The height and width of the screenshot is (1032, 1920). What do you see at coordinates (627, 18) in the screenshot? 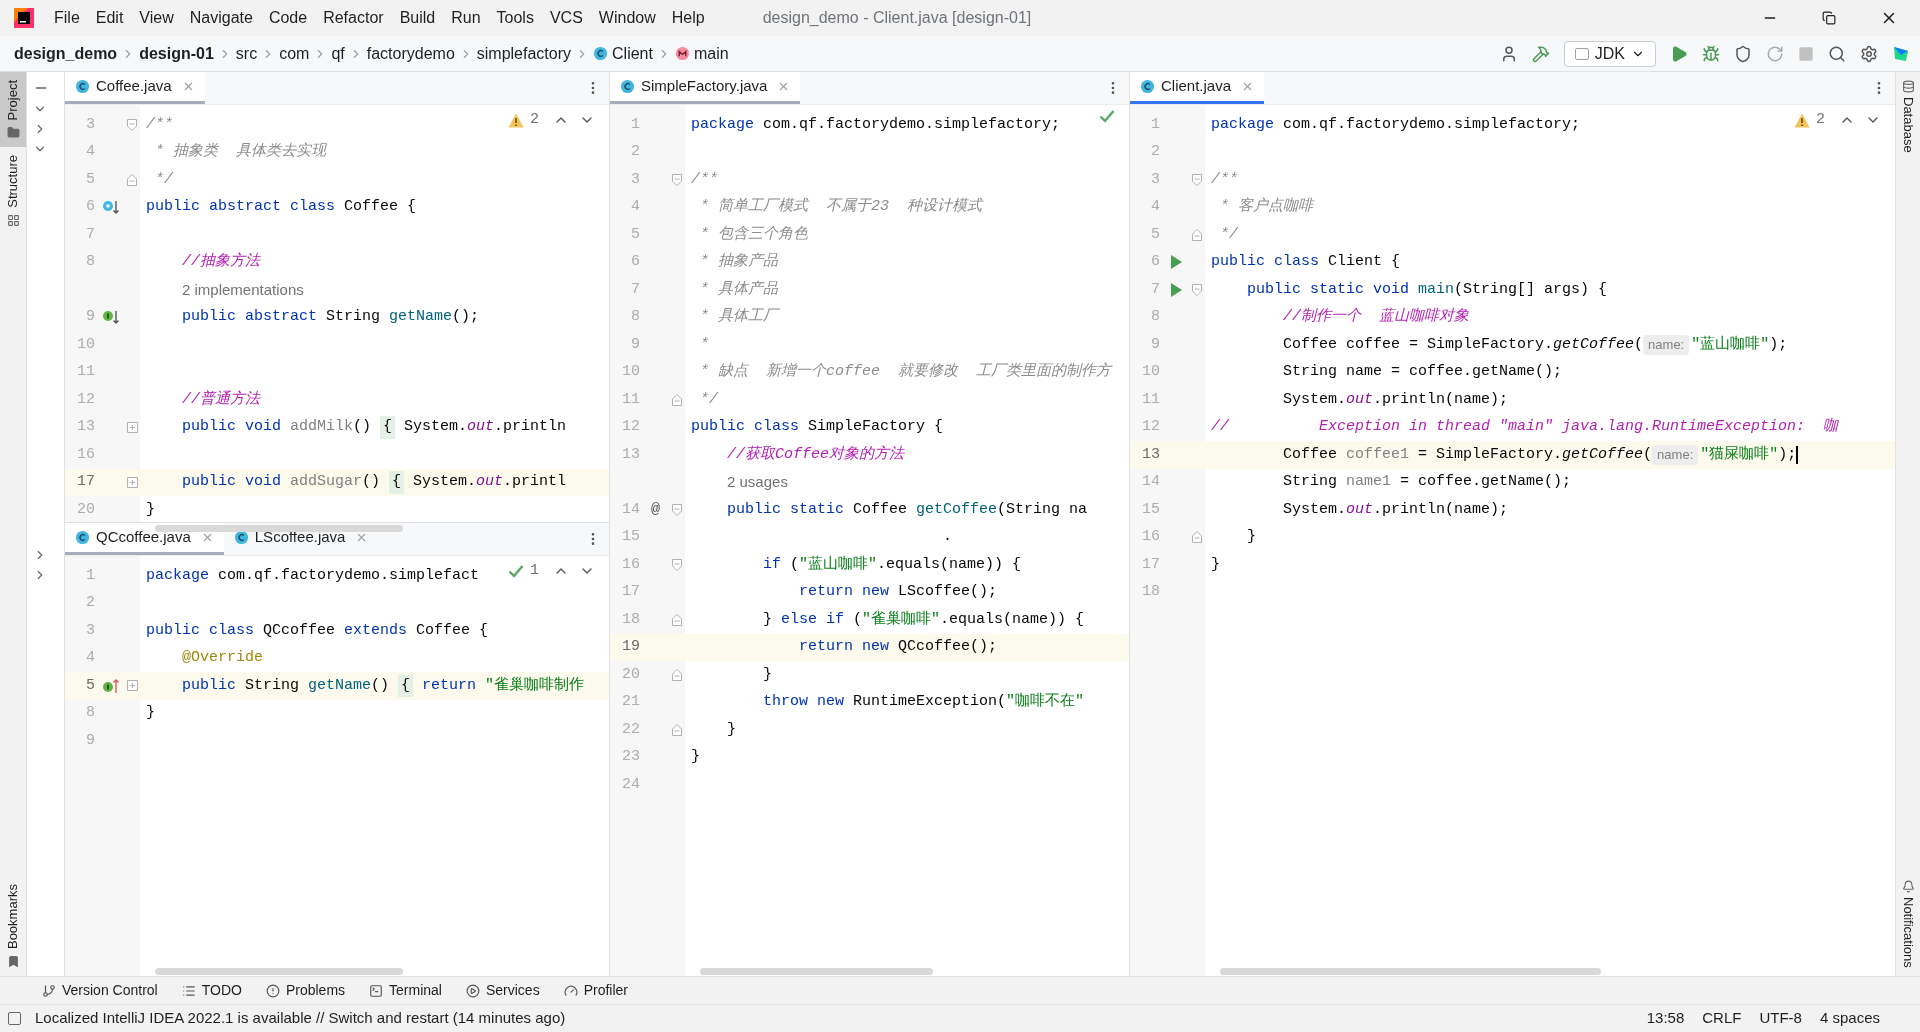
I see `menu-item: Window` at bounding box center [627, 18].